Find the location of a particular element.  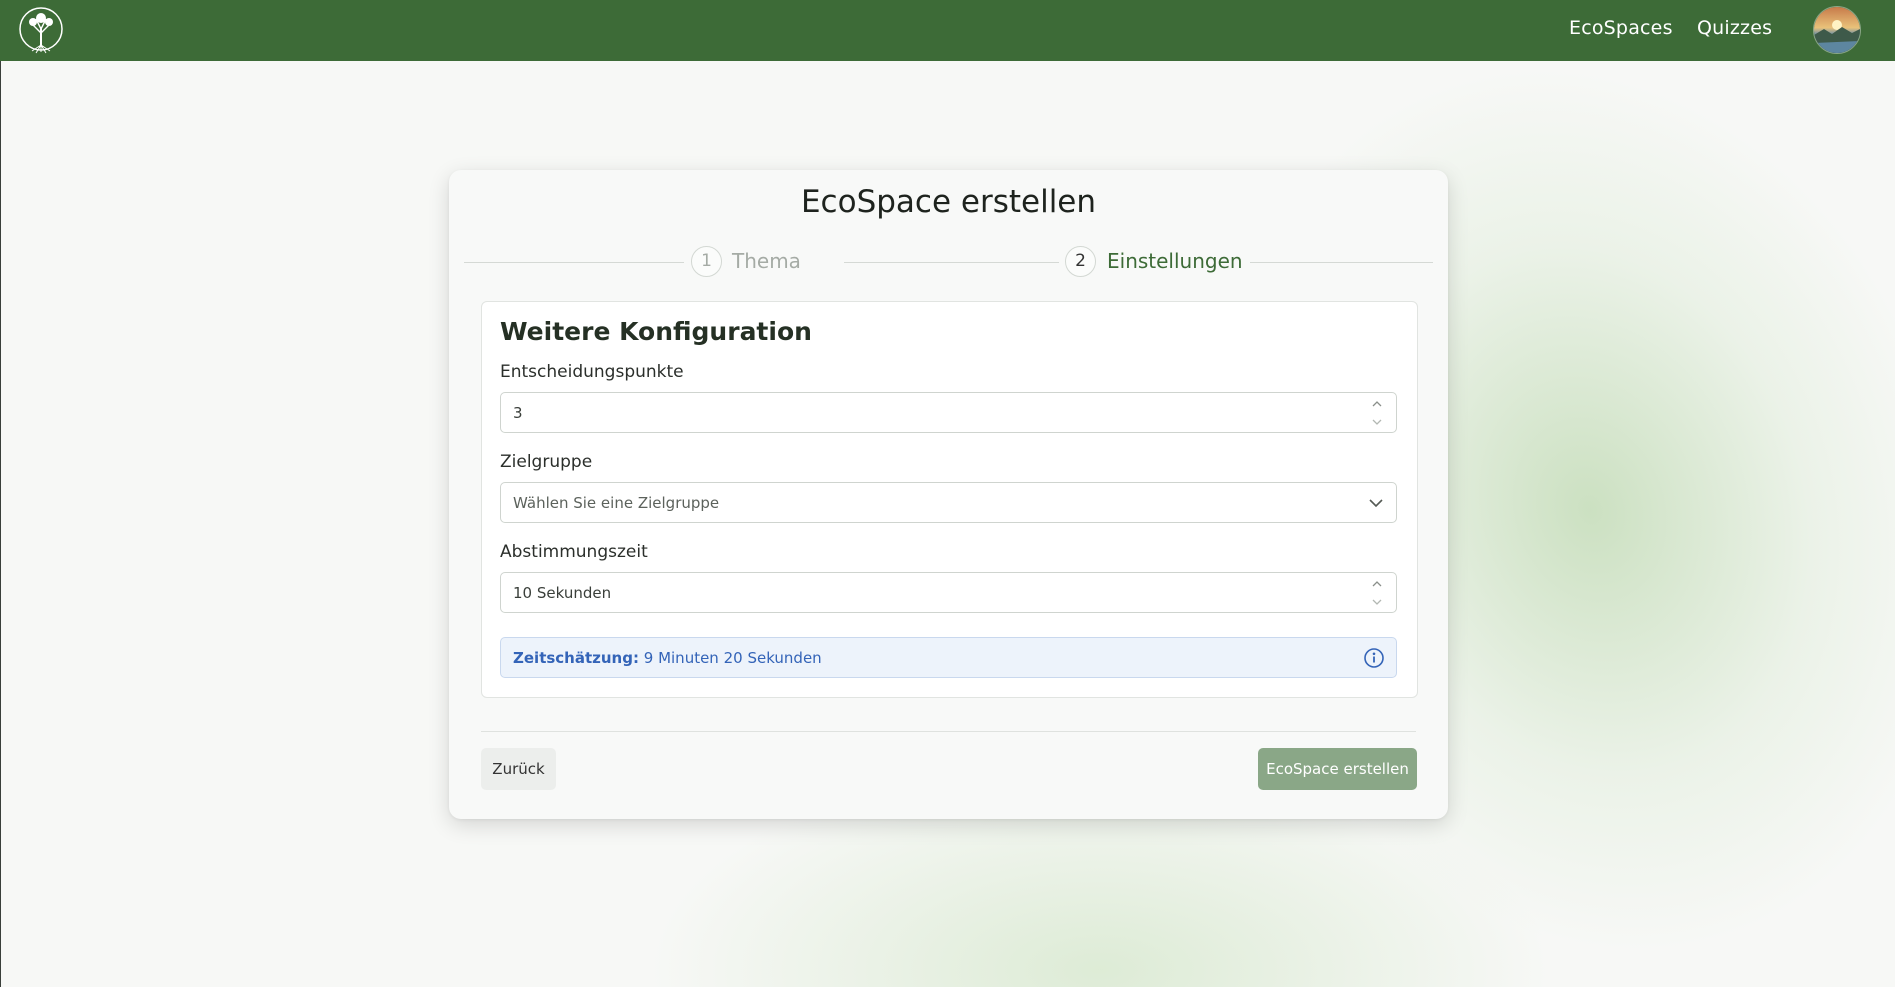

info-icon is located at coordinates (1374, 658).